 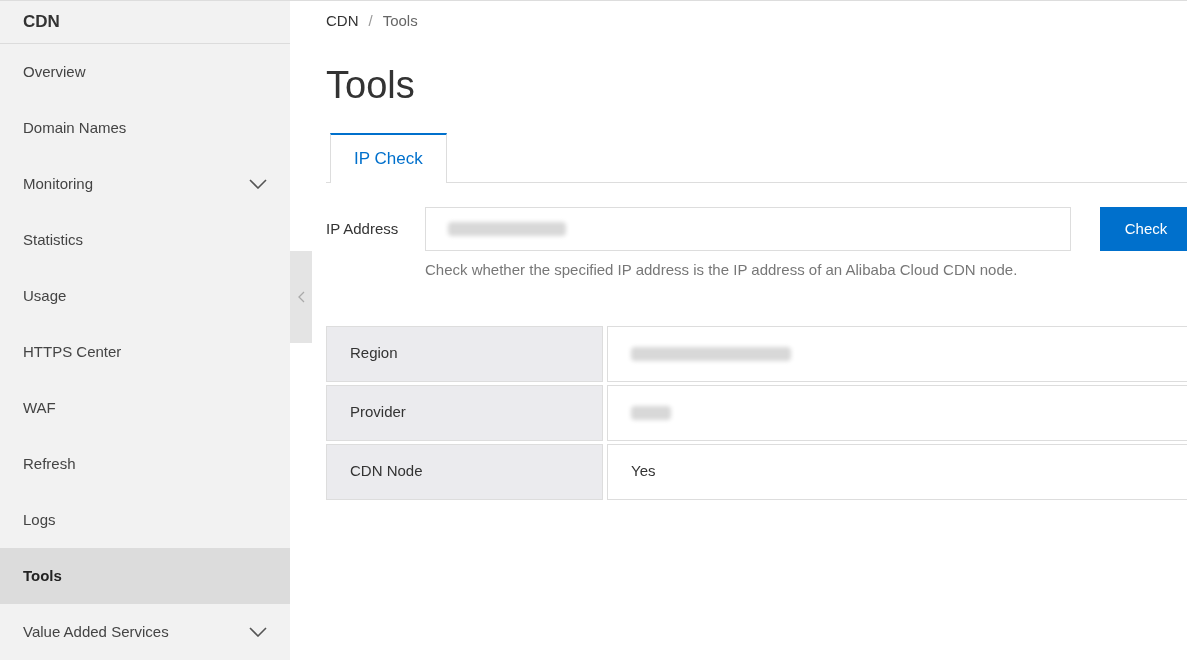 What do you see at coordinates (145, 184) in the screenshot?
I see `sidebar-item: Monitoring` at bounding box center [145, 184].